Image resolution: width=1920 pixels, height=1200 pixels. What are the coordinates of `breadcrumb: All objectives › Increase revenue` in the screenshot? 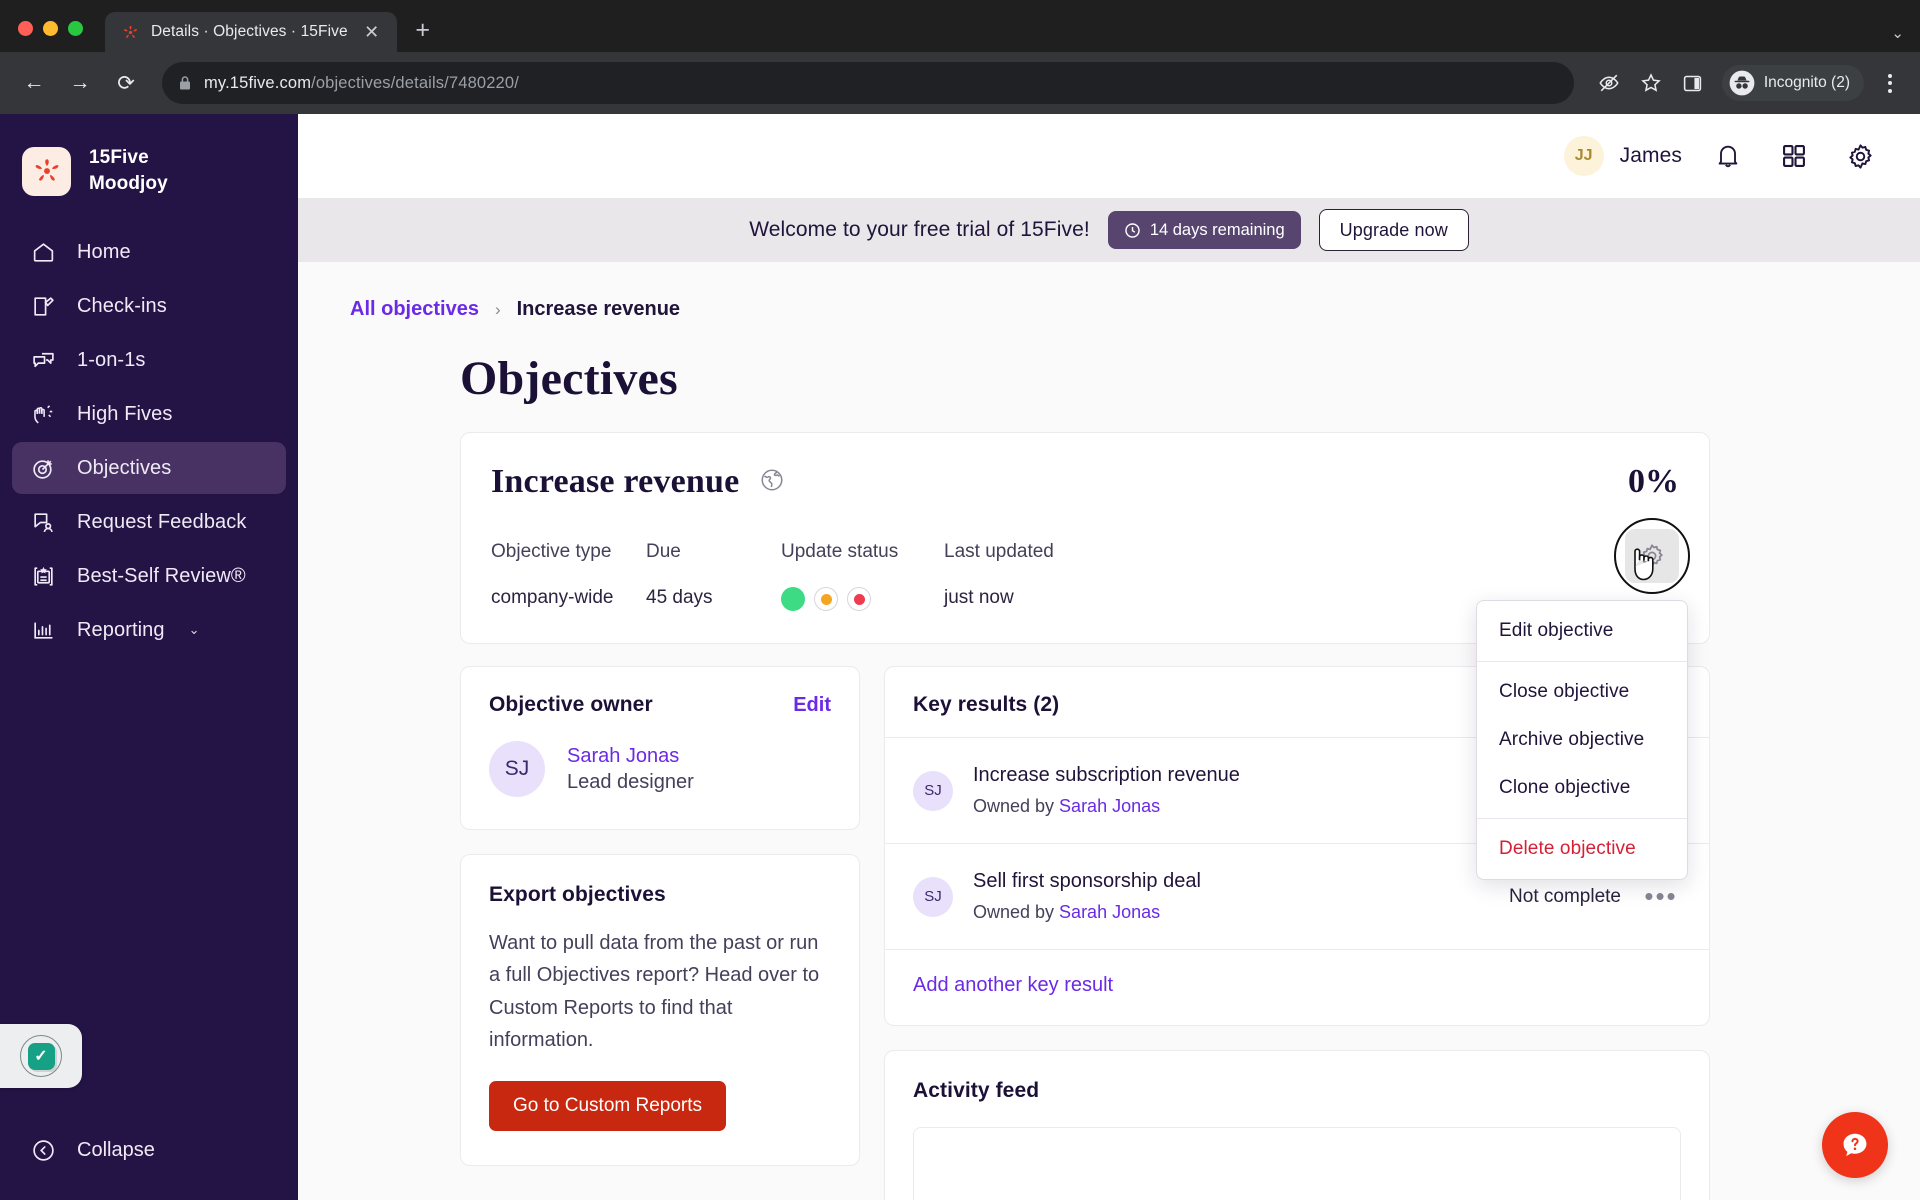 It's located at (1135, 309).